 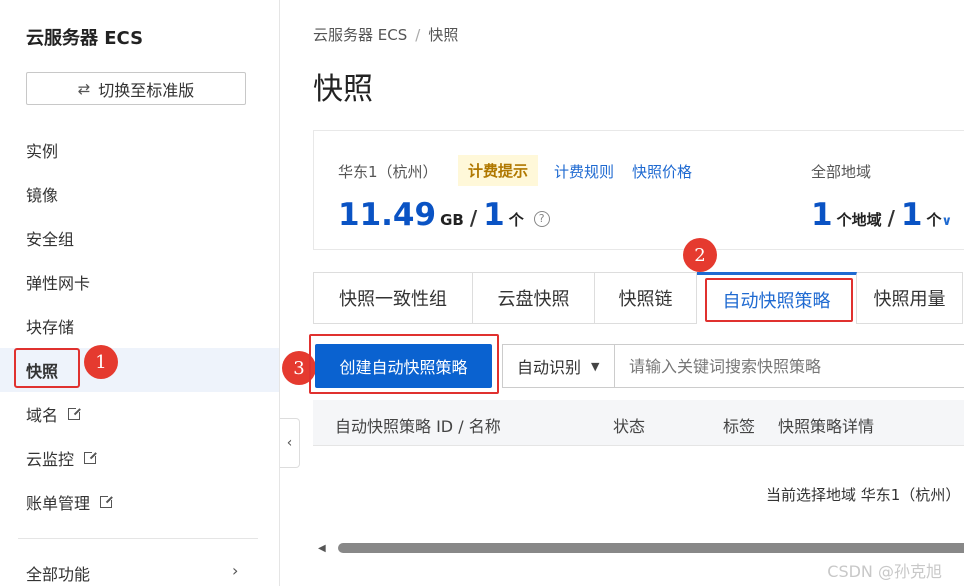 What do you see at coordinates (646, 298) in the screenshot?
I see `tab-snapshot-chain: 快照链` at bounding box center [646, 298].